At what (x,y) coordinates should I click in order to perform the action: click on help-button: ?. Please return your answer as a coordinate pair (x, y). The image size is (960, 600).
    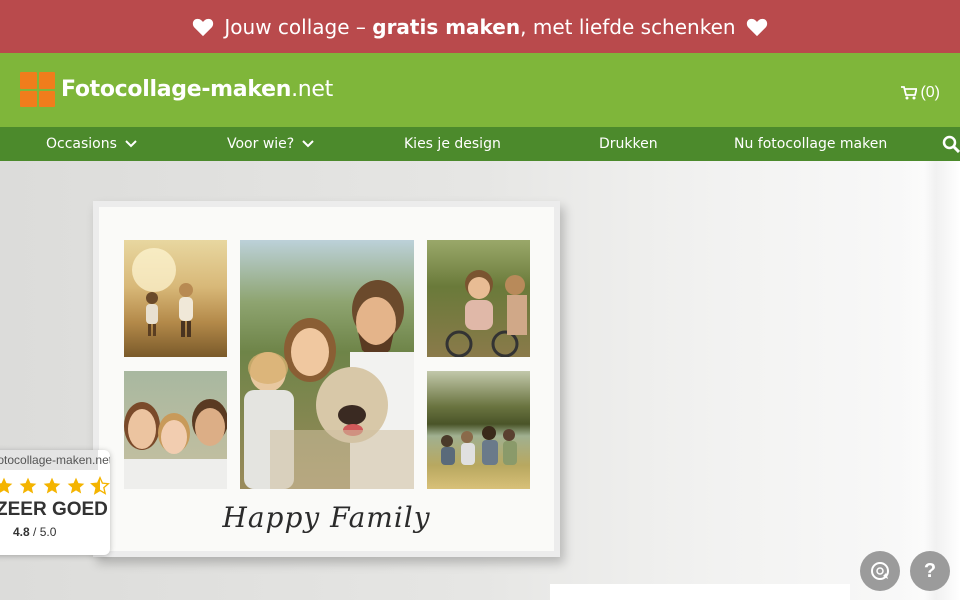
    Looking at the image, I should click on (930, 571).